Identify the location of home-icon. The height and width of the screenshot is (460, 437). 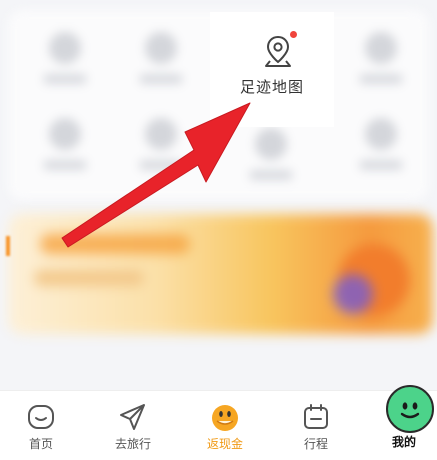
(41, 417).